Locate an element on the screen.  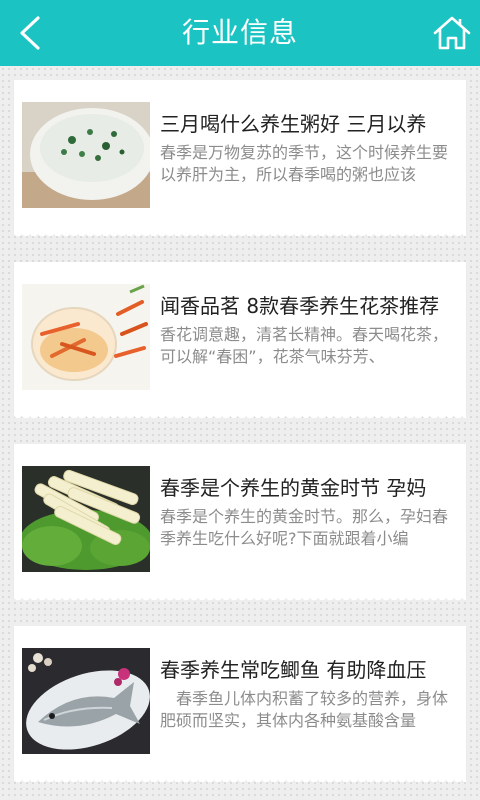
article-title: 三月喝什么养生粥好 三月以养 is located at coordinates (293, 124).